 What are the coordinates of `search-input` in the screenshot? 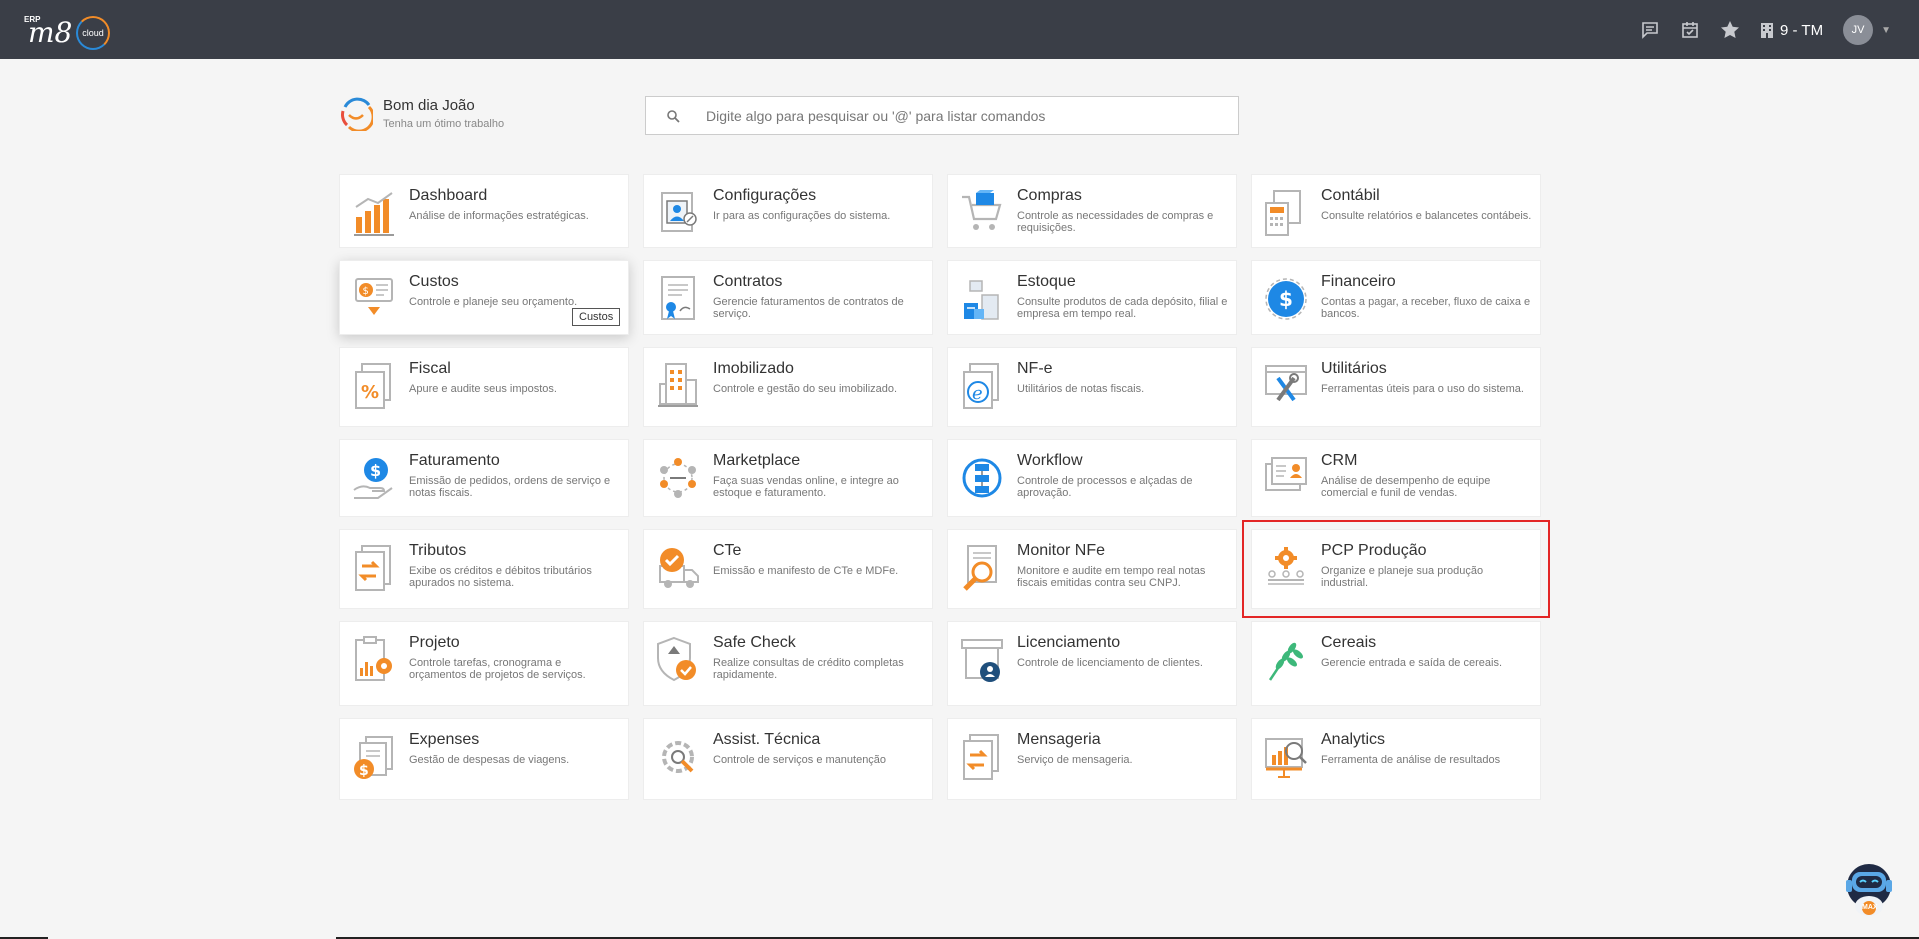 It's located at (966, 115).